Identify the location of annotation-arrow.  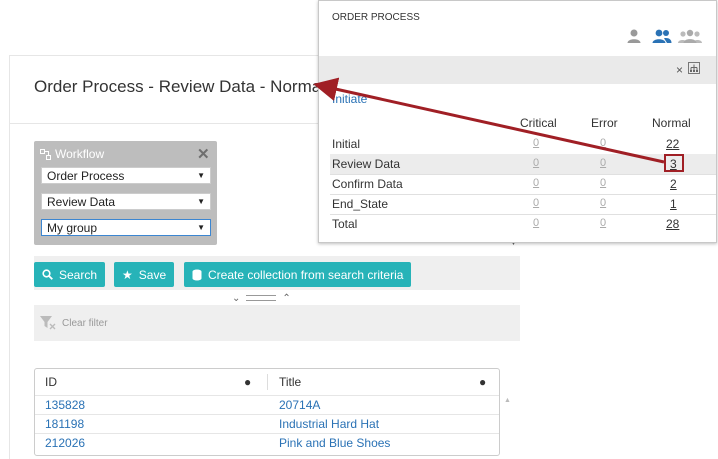
(489, 120).